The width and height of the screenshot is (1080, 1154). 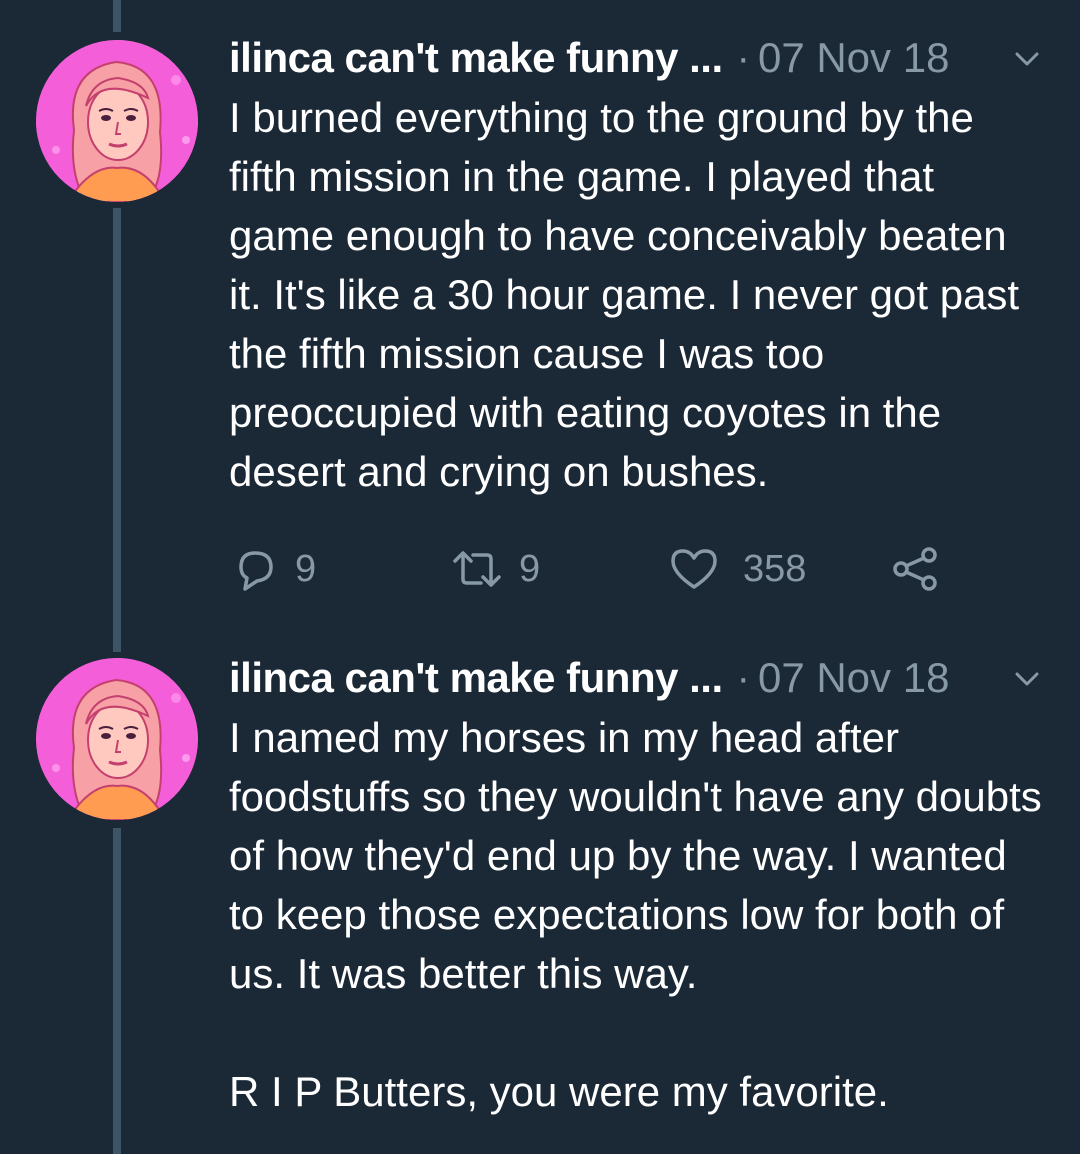 What do you see at coordinates (694, 569) in the screenshot?
I see `heart-icon` at bounding box center [694, 569].